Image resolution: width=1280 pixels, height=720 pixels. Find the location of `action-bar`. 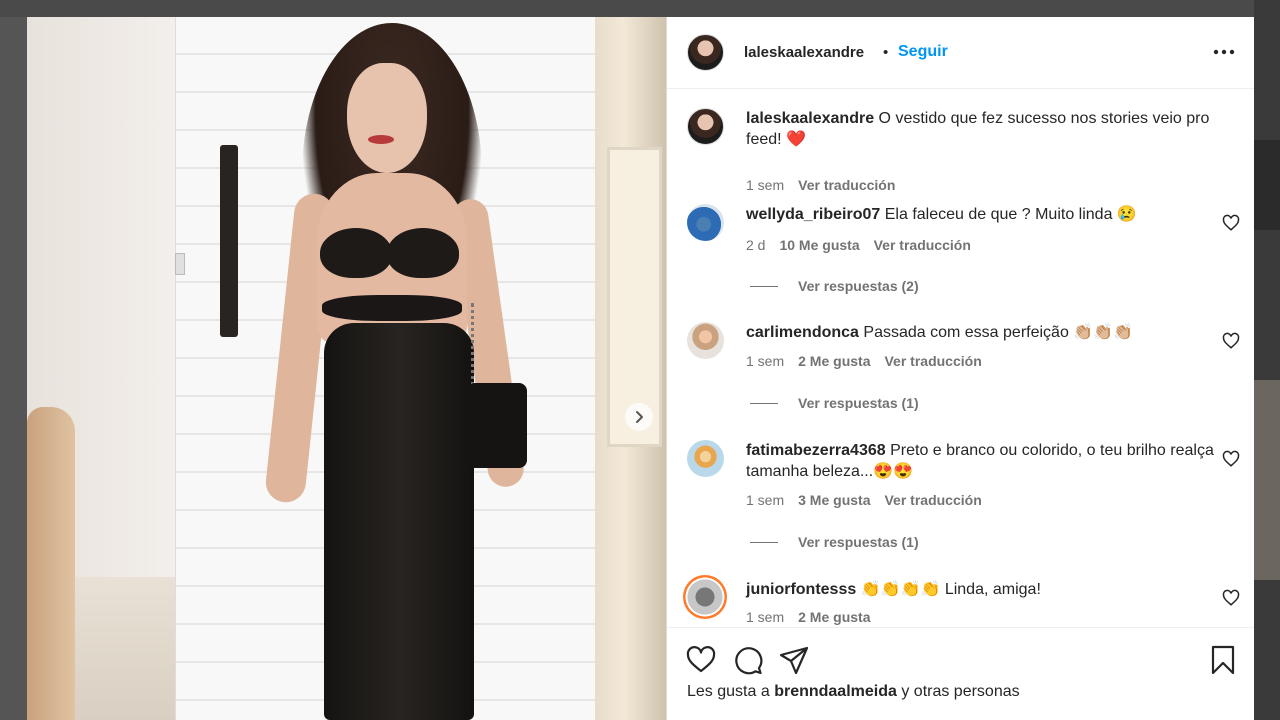

action-bar is located at coordinates (960, 673).